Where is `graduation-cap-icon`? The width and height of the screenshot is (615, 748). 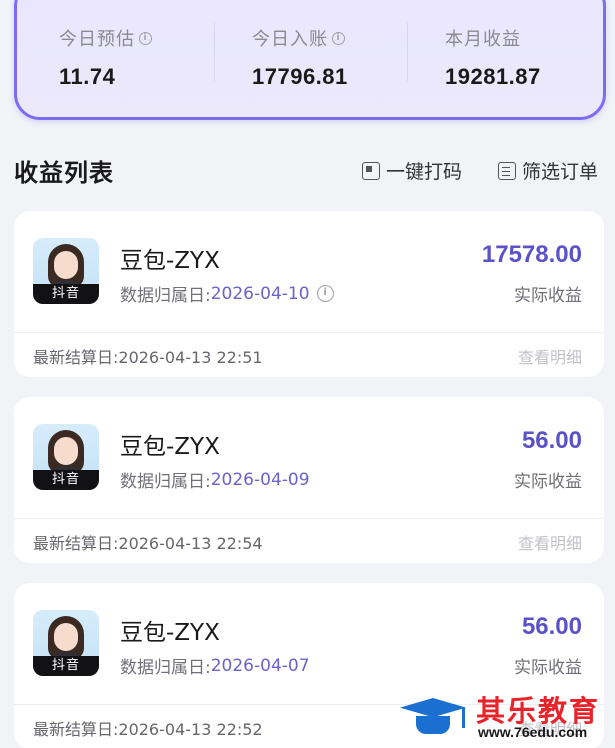 graduation-cap-icon is located at coordinates (433, 716).